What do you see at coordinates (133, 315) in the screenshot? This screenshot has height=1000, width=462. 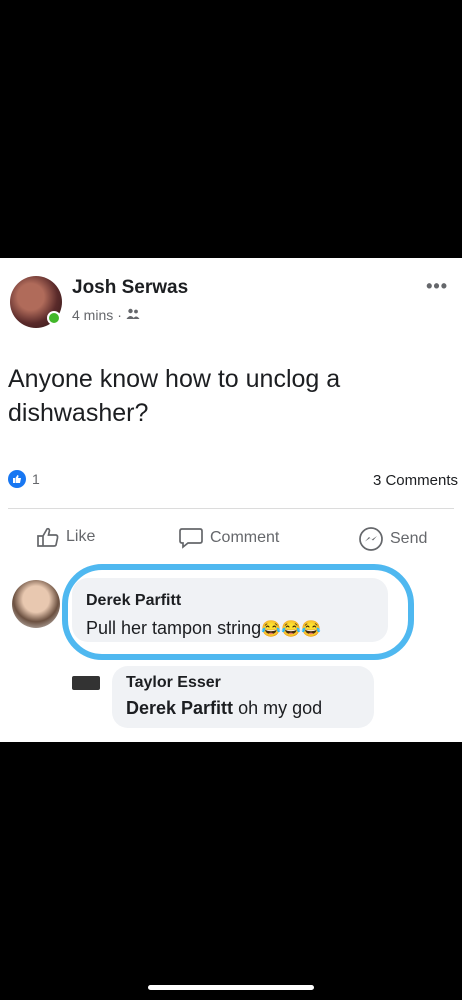 I see `friends-icon` at bounding box center [133, 315].